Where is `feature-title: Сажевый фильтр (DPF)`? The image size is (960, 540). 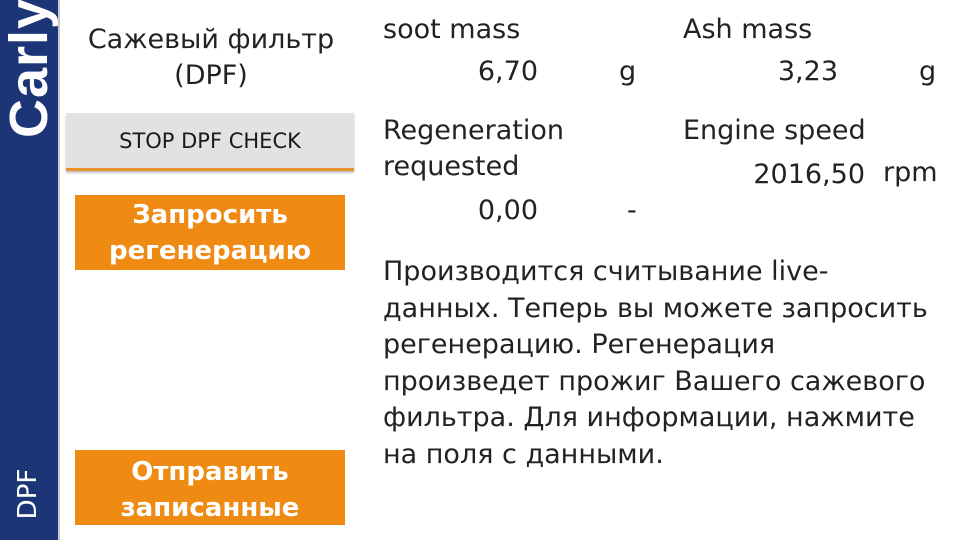
feature-title: Сажевый фильтр (DPF) is located at coordinates (211, 58).